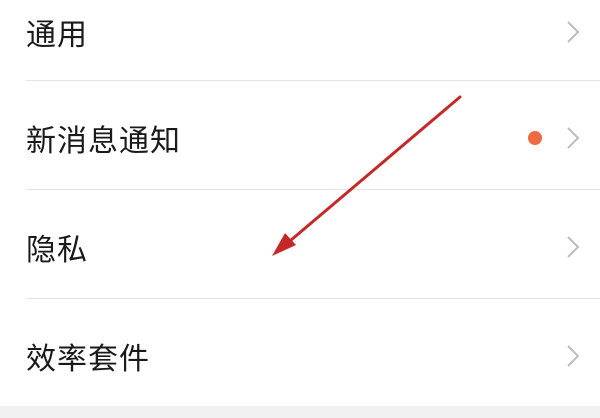 The height and width of the screenshot is (418, 600). What do you see at coordinates (535, 138) in the screenshot?
I see `notification-badge-dot` at bounding box center [535, 138].